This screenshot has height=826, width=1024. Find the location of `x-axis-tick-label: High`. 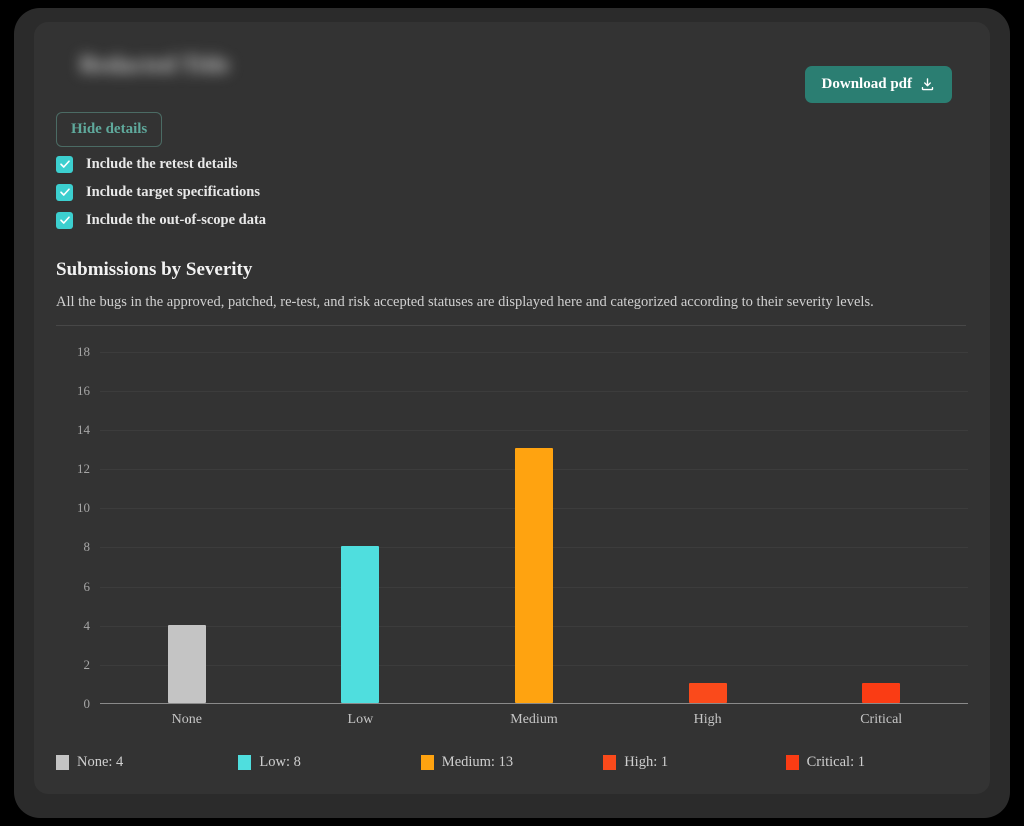

x-axis-tick-label: High is located at coordinates (707, 719).